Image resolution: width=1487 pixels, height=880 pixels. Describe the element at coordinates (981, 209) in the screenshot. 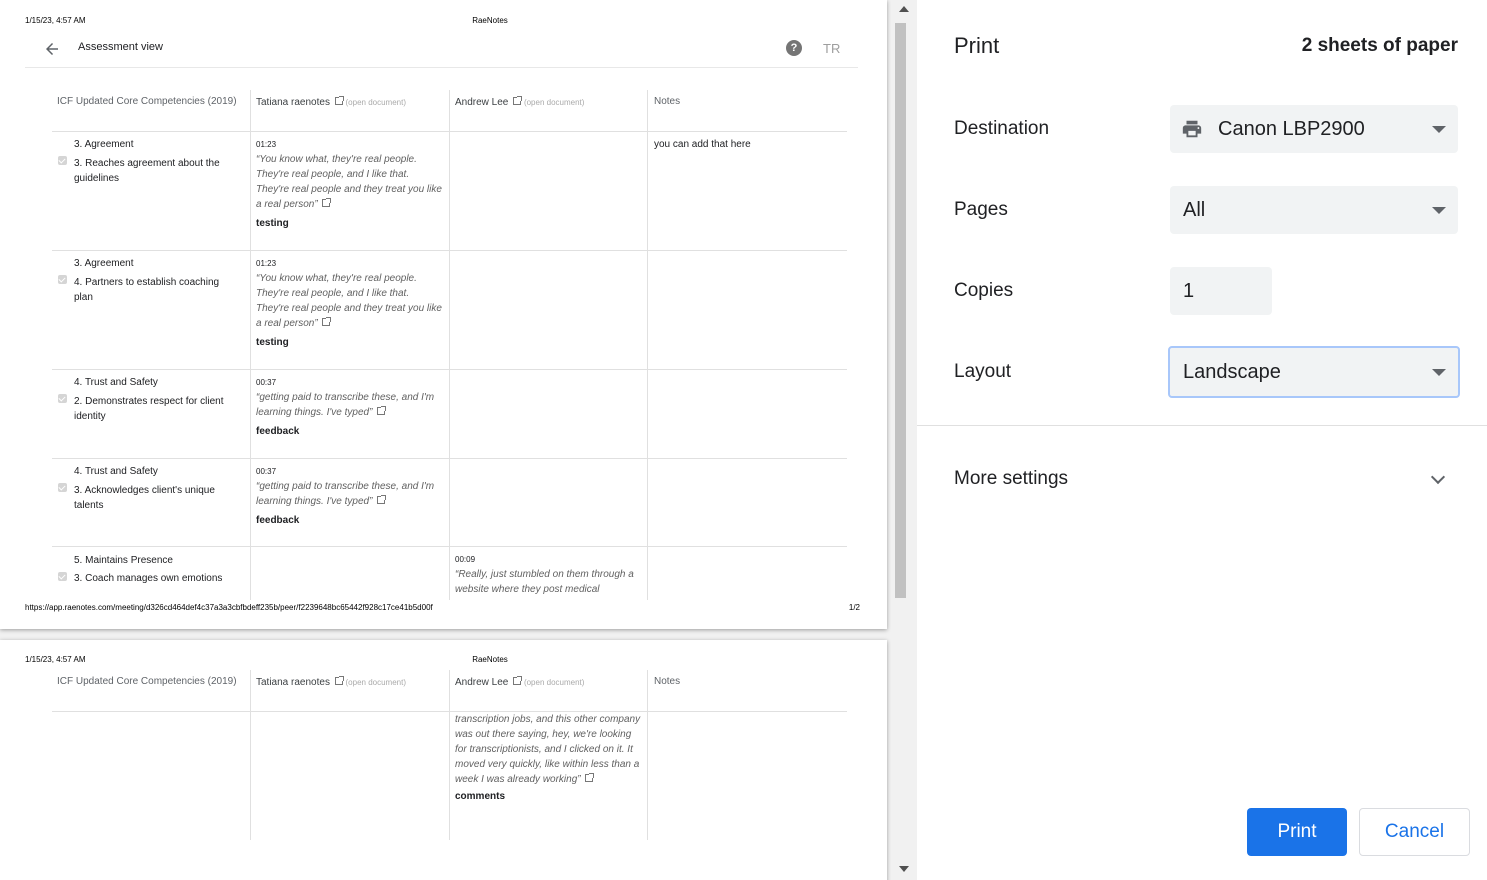

I see `pages-label: Pages` at that location.